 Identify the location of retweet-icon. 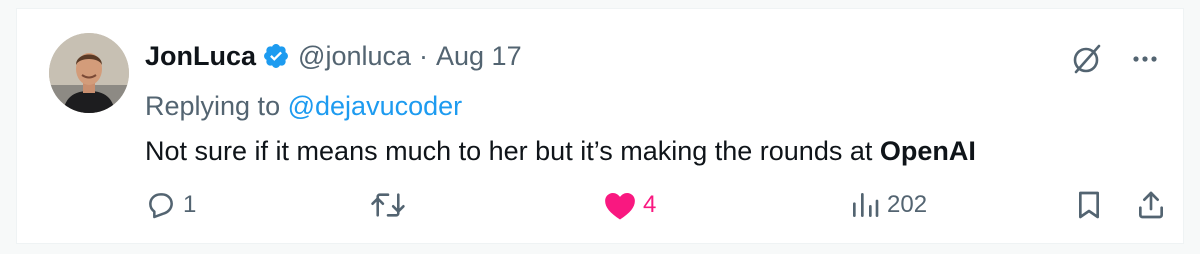
(388, 205).